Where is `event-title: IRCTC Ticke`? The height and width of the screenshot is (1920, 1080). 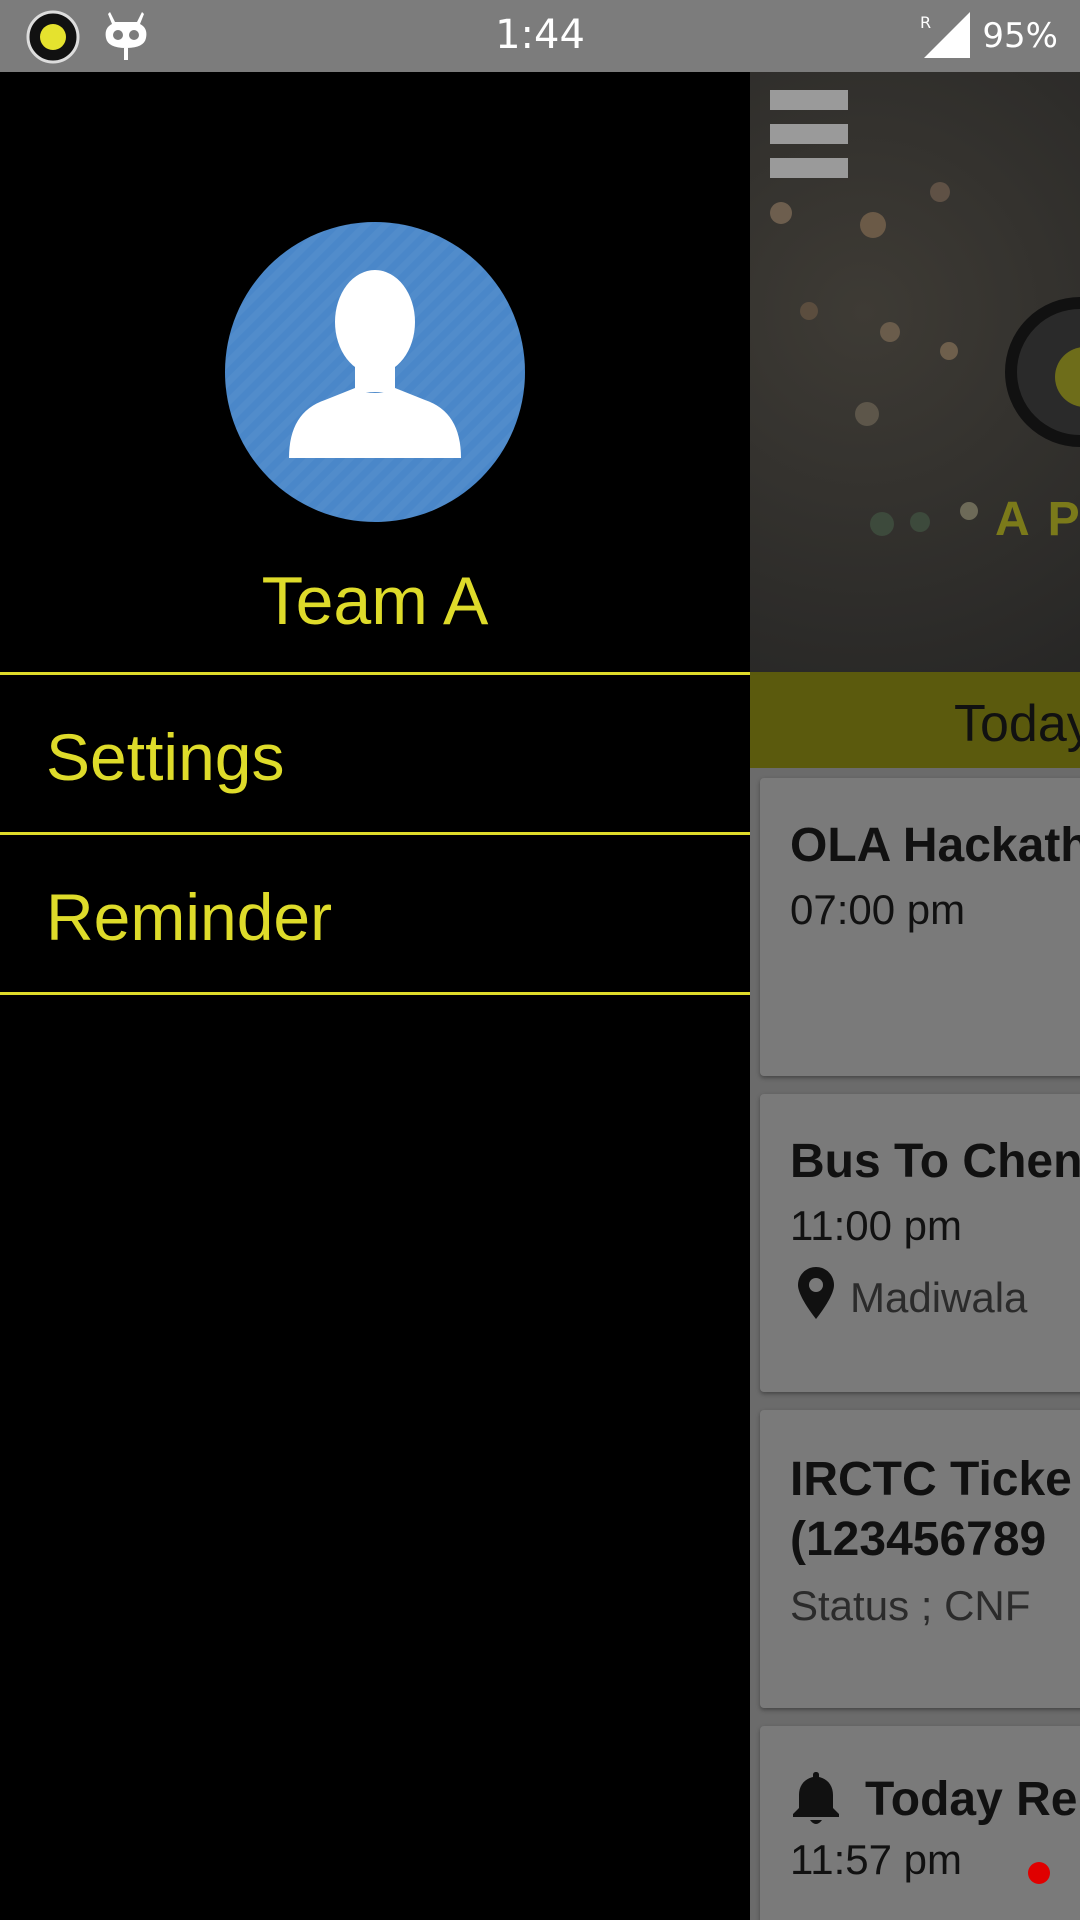 event-title: IRCTC Ticke is located at coordinates (931, 1479).